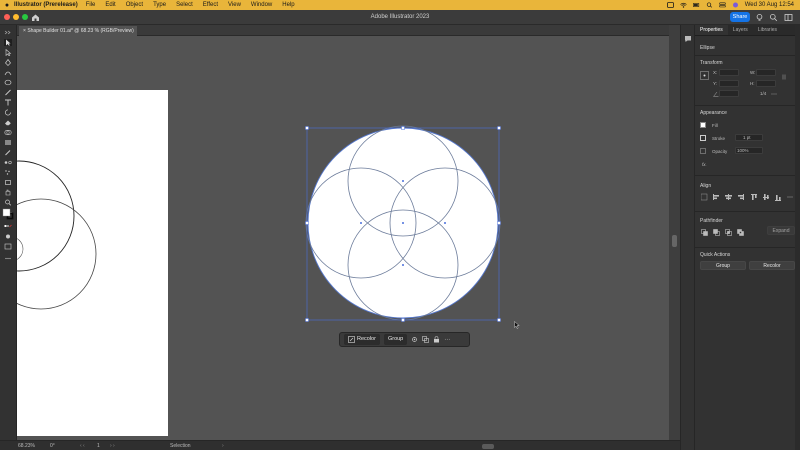  Describe the element at coordinates (724, 233) in the screenshot. I see `pathfinder-buttons-row` at that location.